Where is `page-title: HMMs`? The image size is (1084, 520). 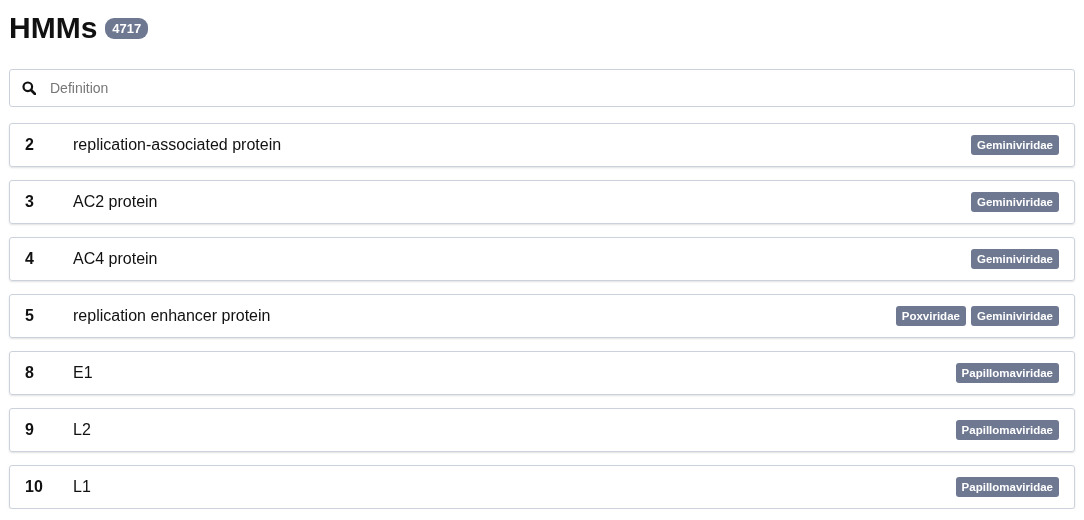
page-title: HMMs is located at coordinates (53, 28).